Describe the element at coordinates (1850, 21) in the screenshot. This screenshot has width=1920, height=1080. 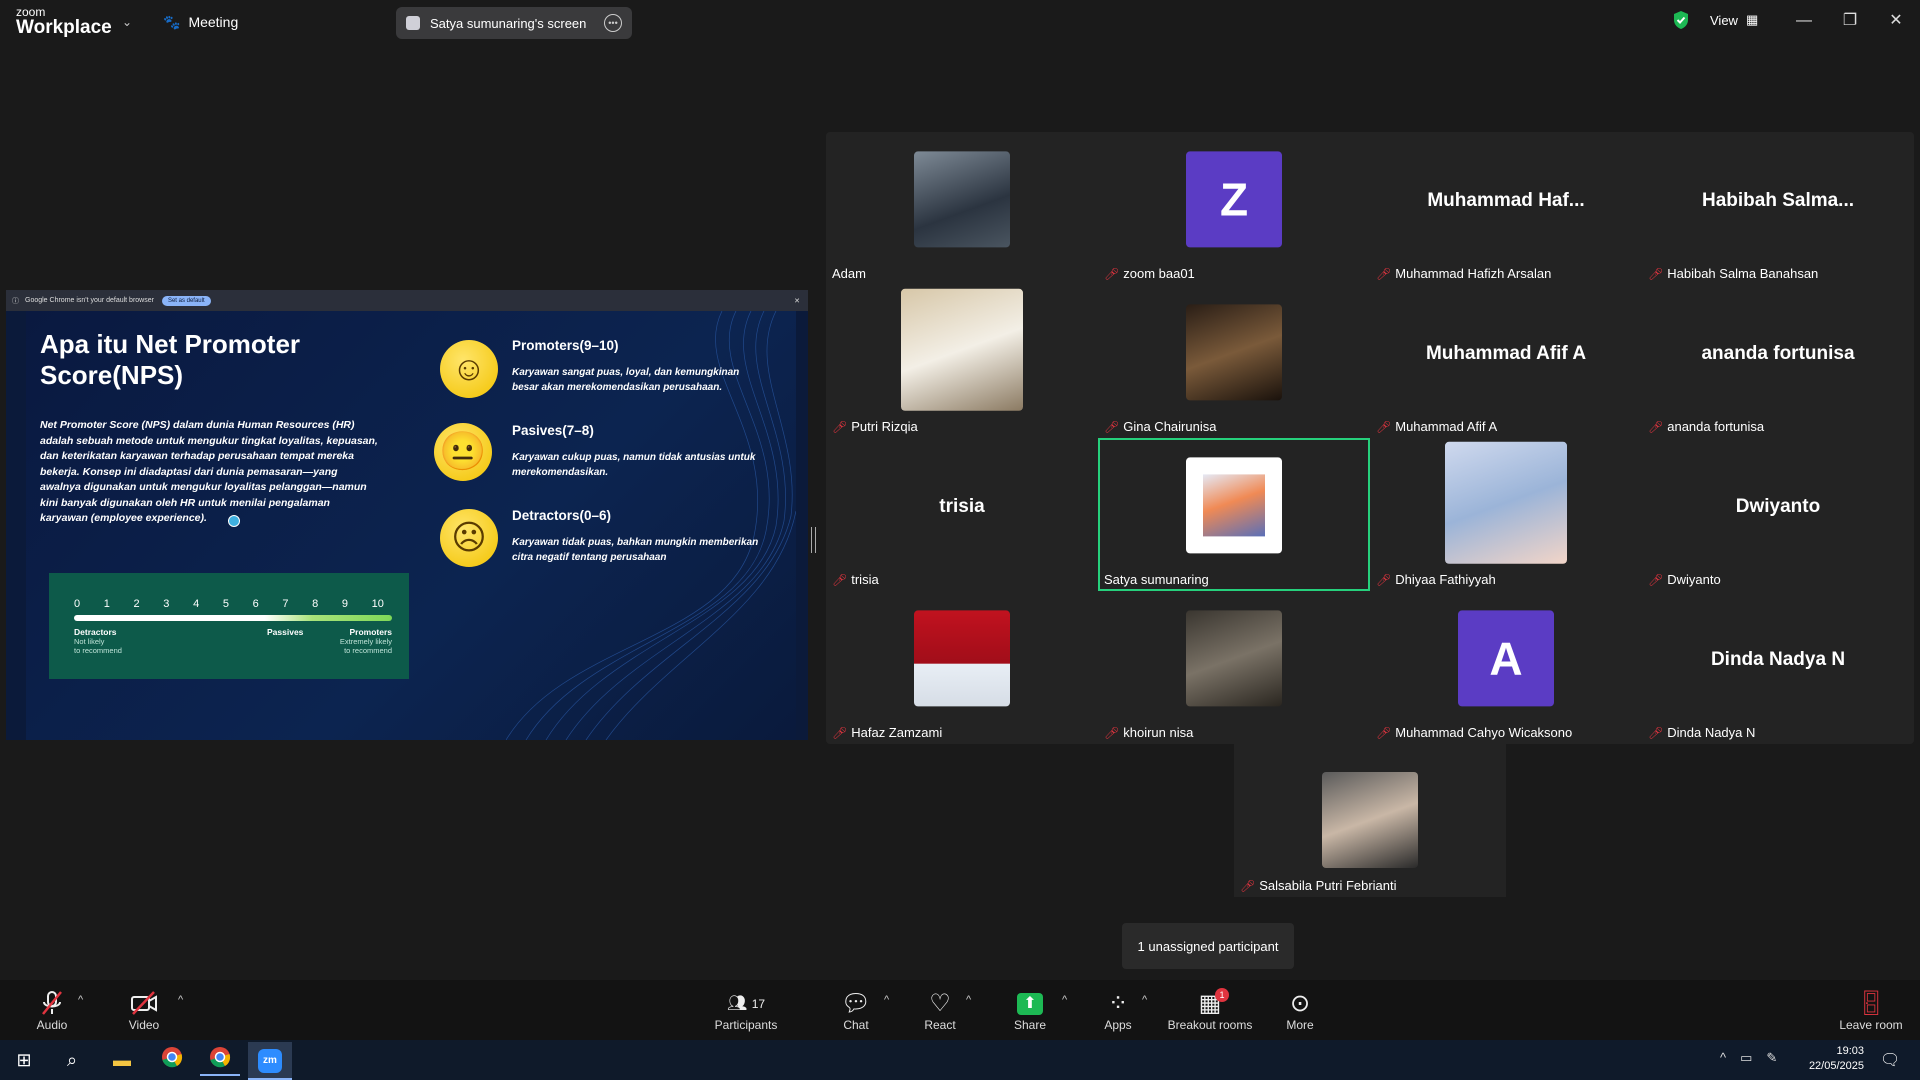
I see `restore-icon: ❐` at that location.